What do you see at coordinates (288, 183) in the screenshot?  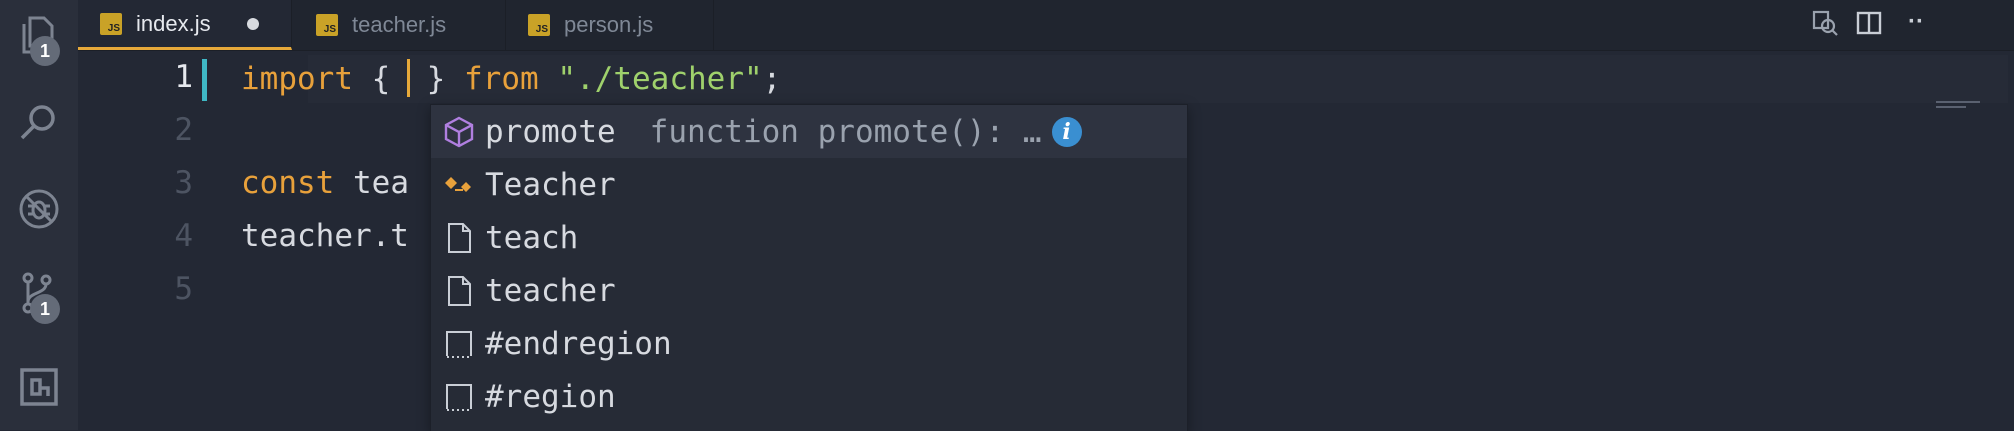 I see `keyword-const: const` at bounding box center [288, 183].